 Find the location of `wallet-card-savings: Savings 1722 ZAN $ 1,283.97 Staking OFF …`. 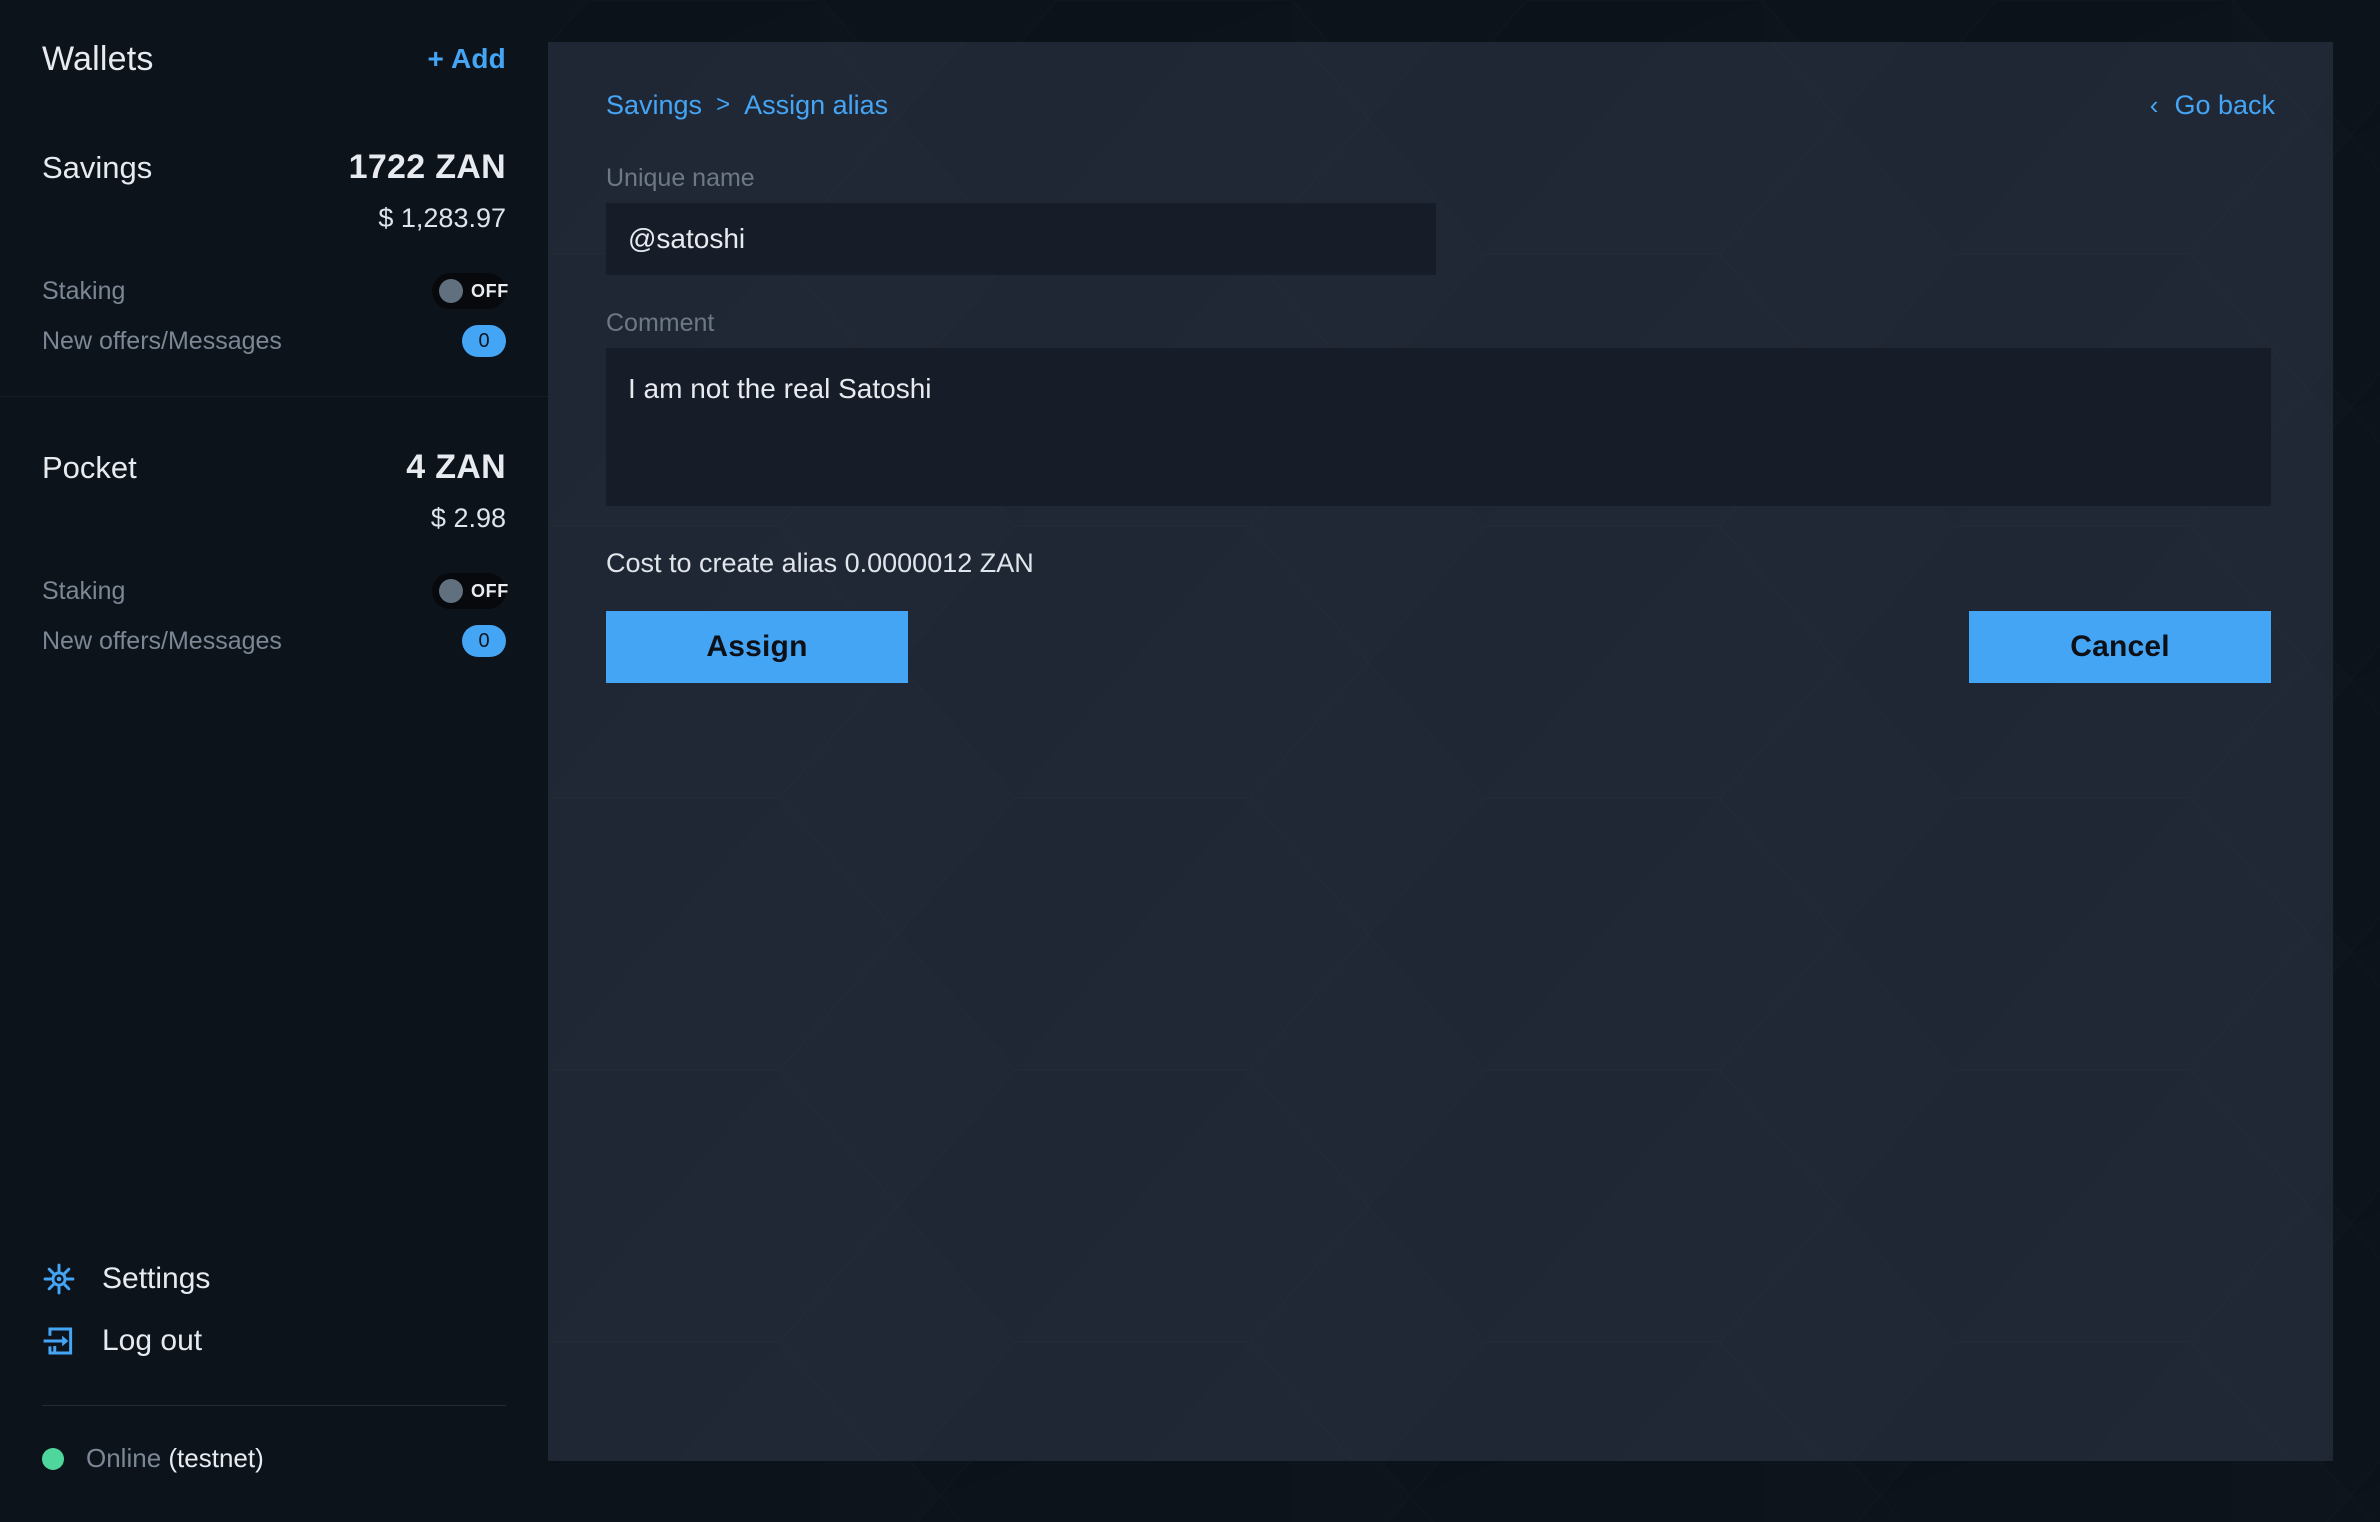

wallet-card-savings: Savings 1722 ZAN $ 1,283.97 Staking OFF … is located at coordinates (275, 246).